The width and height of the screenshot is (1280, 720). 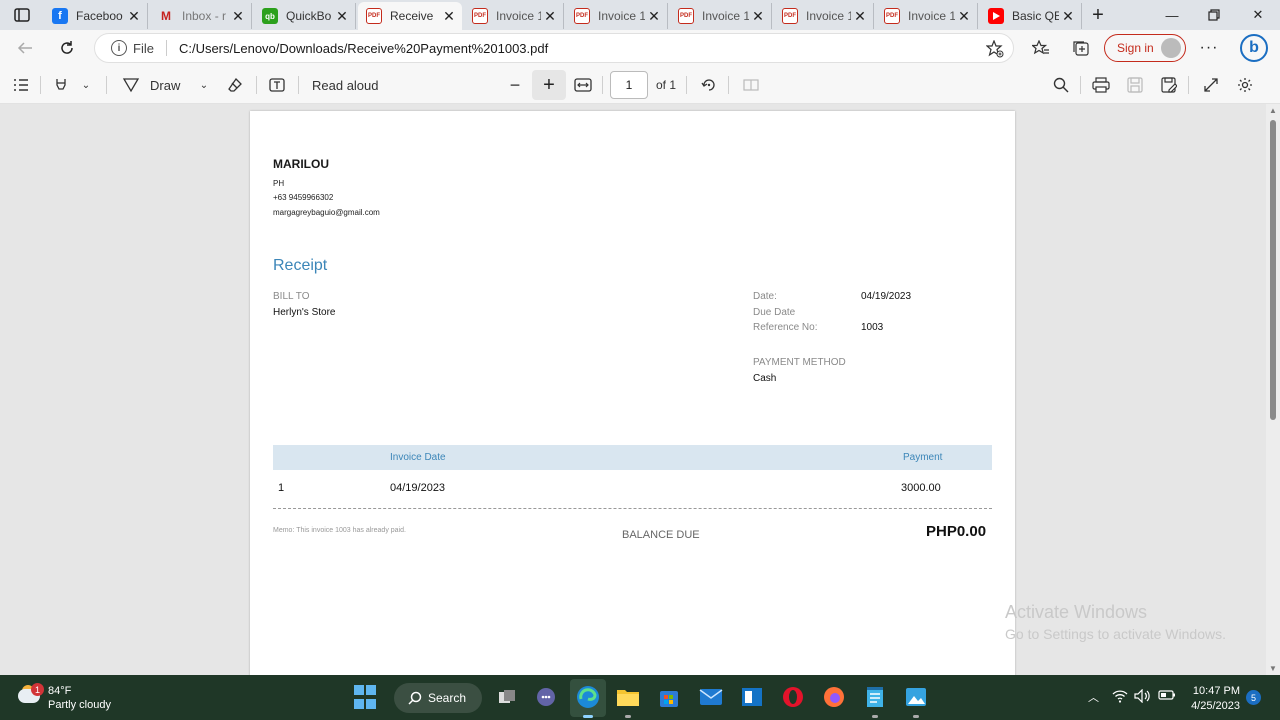 I want to click on running-indicator, so click(x=875, y=716).